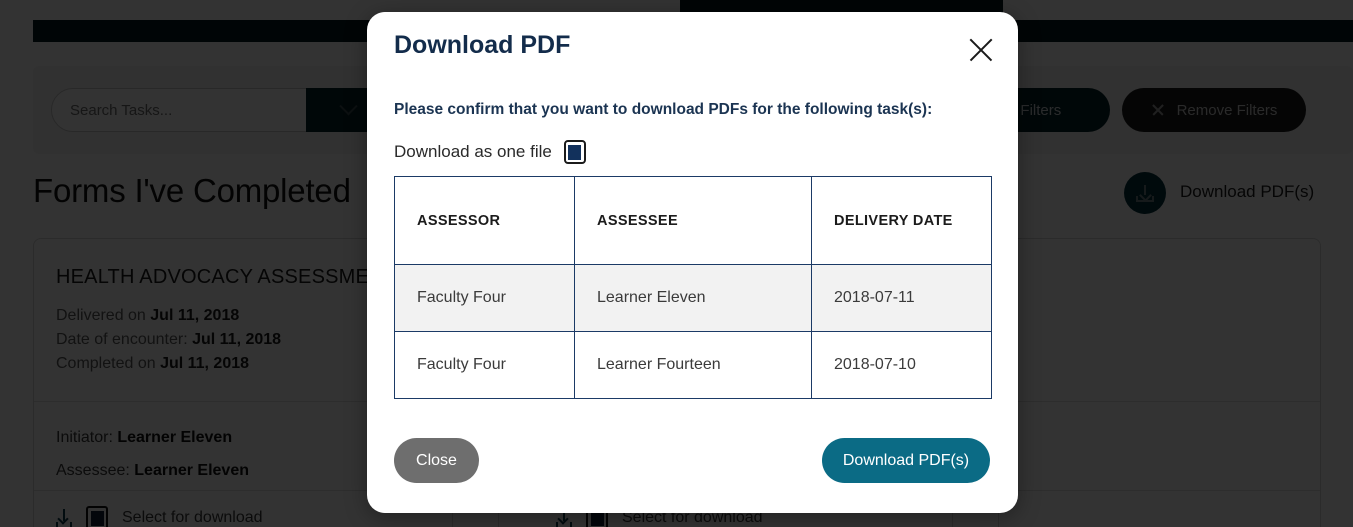 This screenshot has width=1353, height=527. I want to click on column-header-assessor: ASSESSOR, so click(484, 220).